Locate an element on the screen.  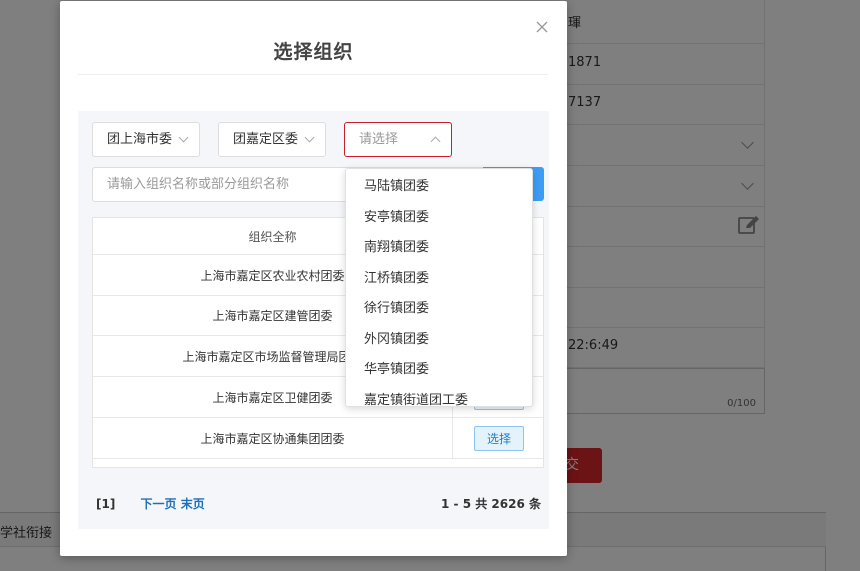
district-select: 团嘉定区委 is located at coordinates (272, 139).